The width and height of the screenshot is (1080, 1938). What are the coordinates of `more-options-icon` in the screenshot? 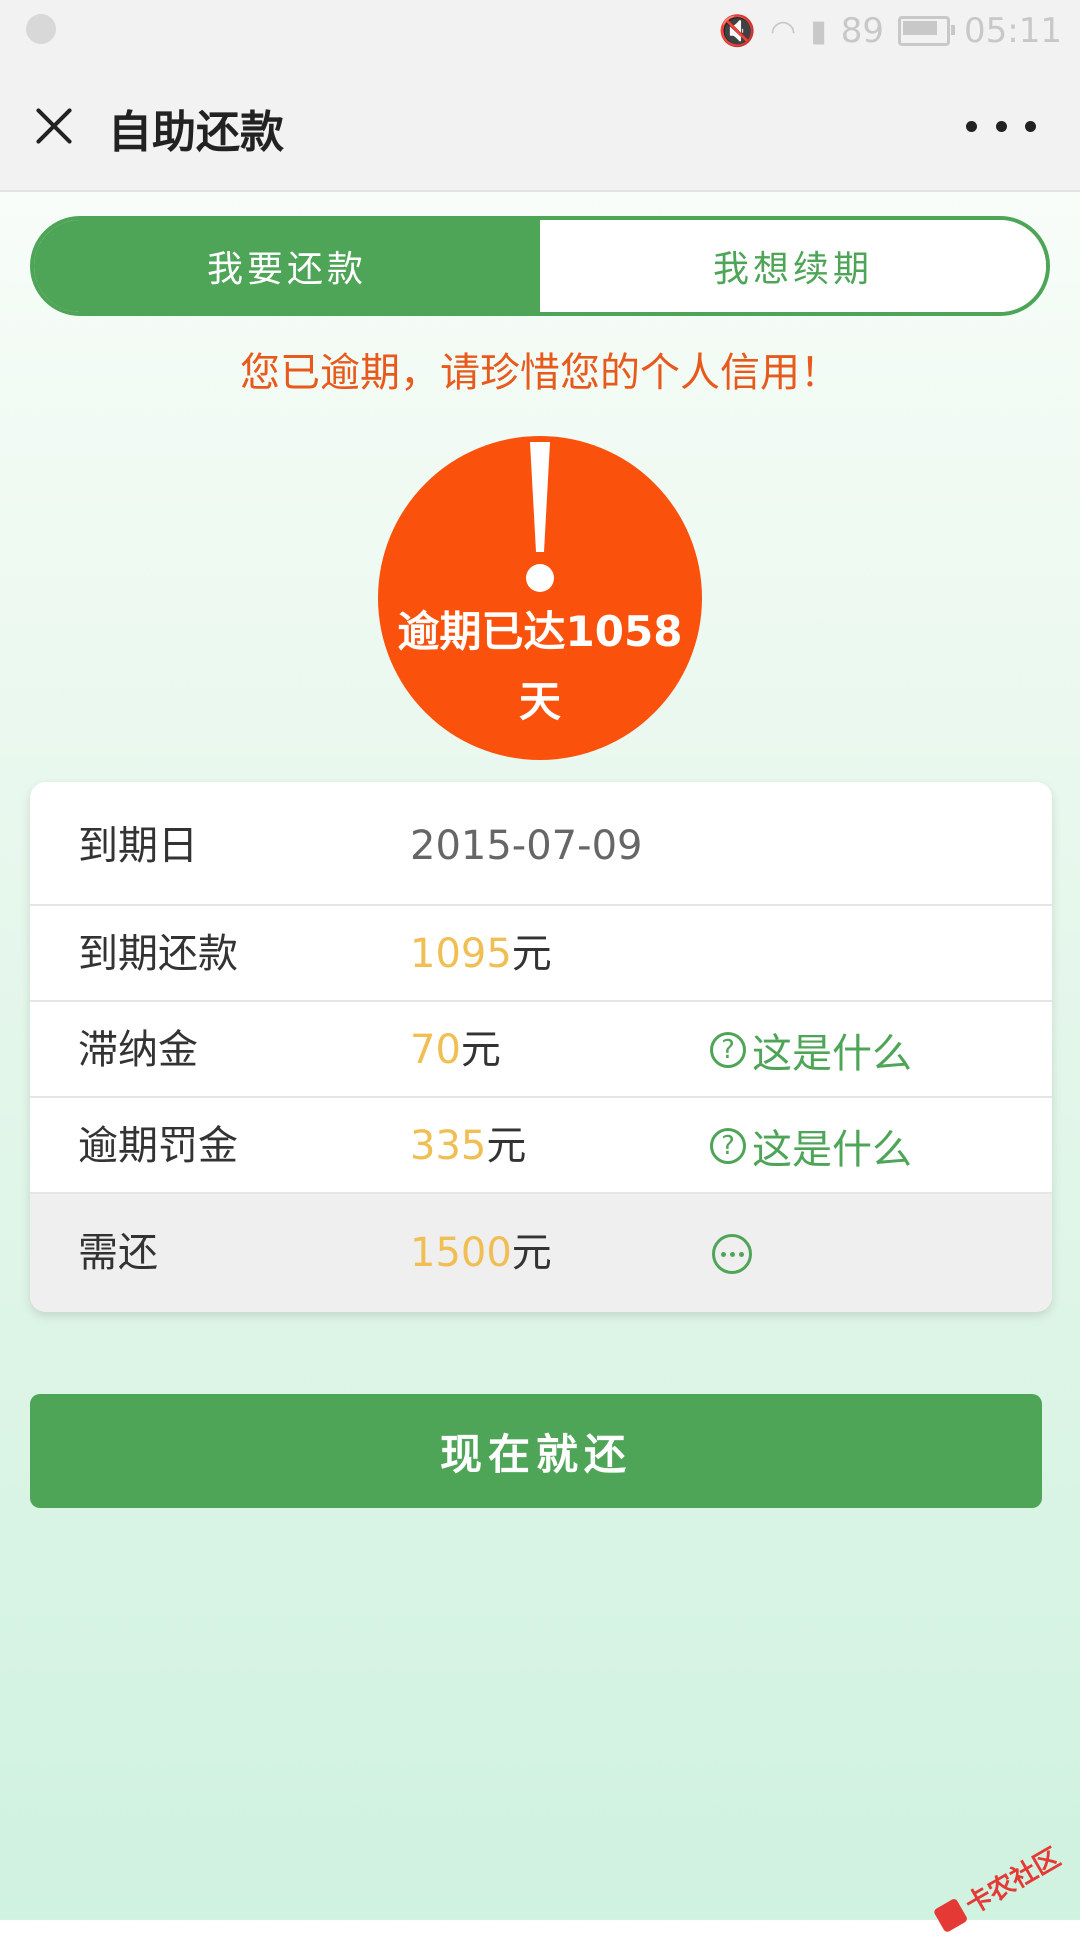 It's located at (1001, 126).